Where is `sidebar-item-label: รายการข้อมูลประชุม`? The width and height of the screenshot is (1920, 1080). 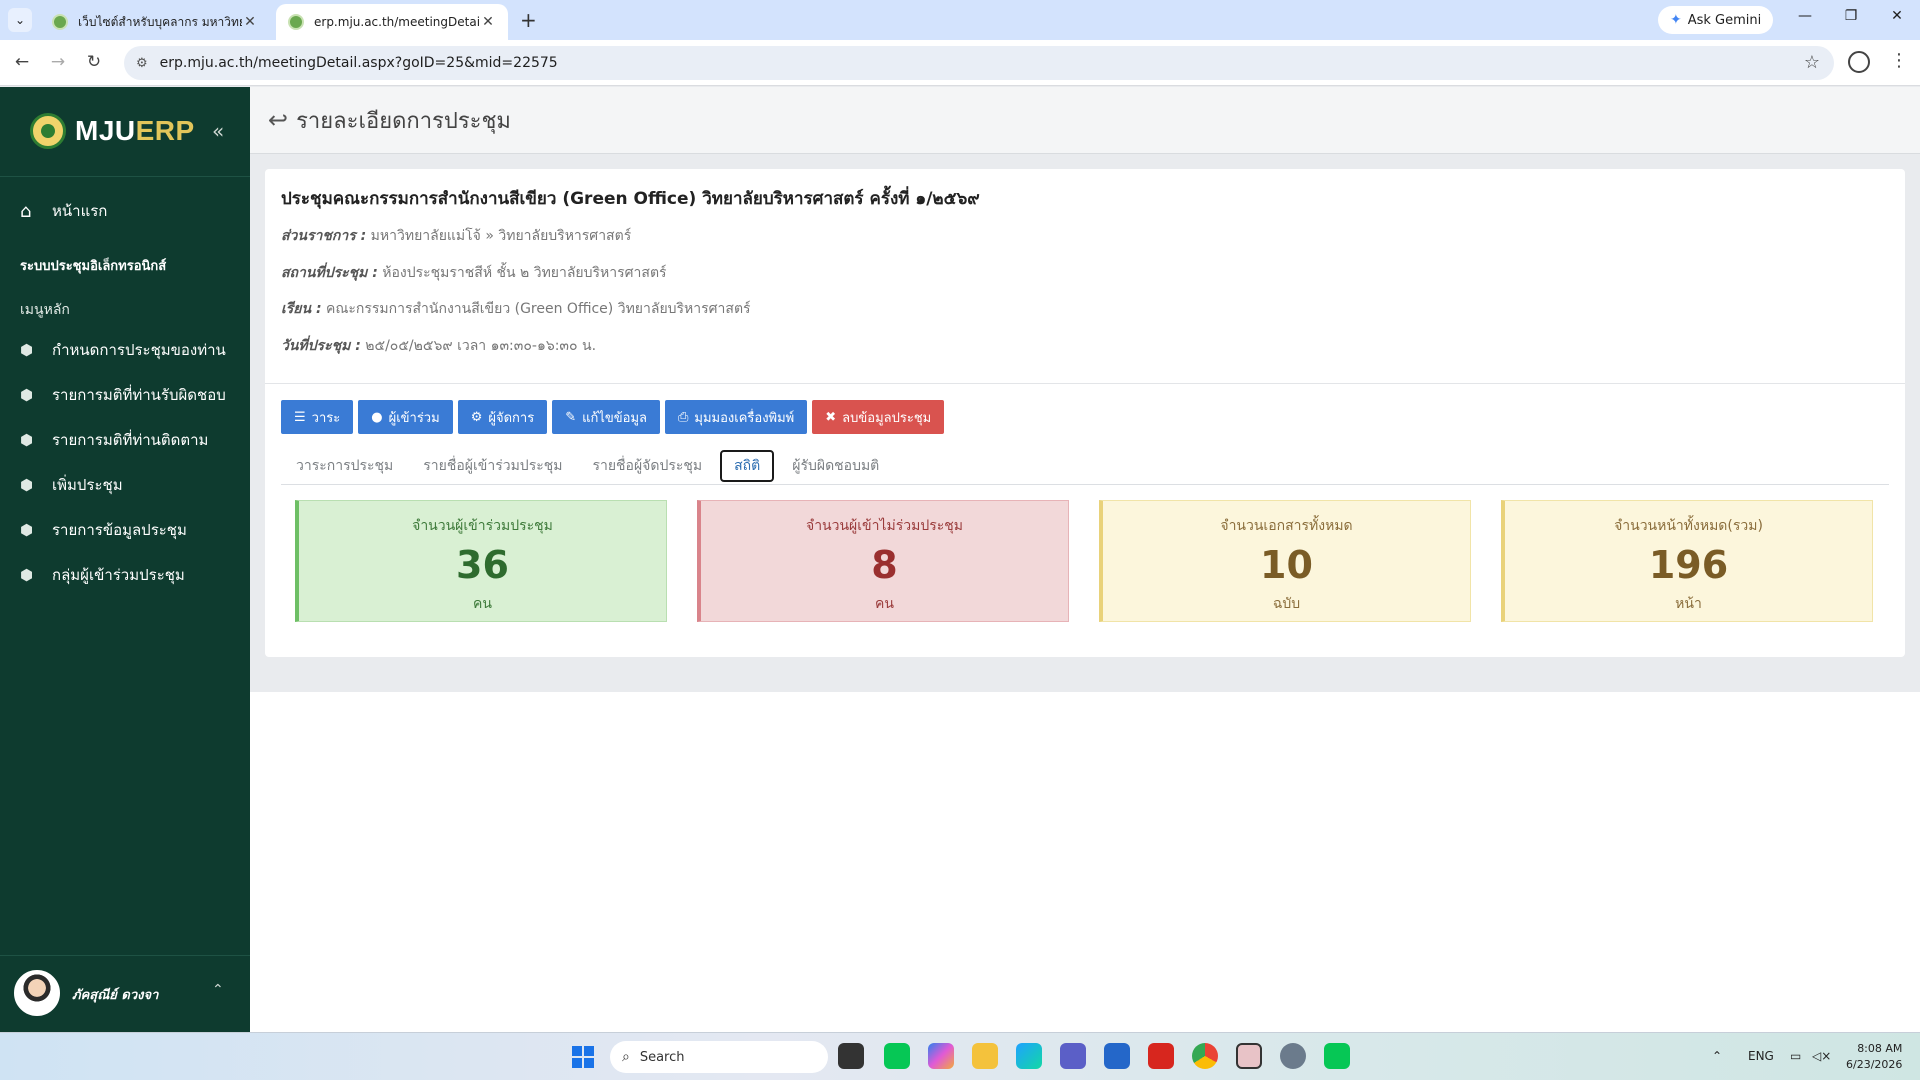
sidebar-item-label: รายการข้อมูลประชุม is located at coordinates (119, 529).